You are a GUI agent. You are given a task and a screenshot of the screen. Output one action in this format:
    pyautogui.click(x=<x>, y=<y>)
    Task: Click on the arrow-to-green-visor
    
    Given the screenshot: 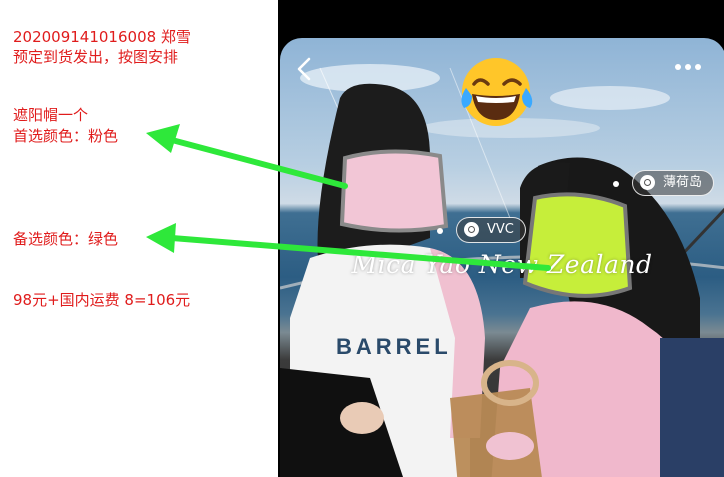 What is the action you would take?
    pyautogui.click(x=348, y=247)
    